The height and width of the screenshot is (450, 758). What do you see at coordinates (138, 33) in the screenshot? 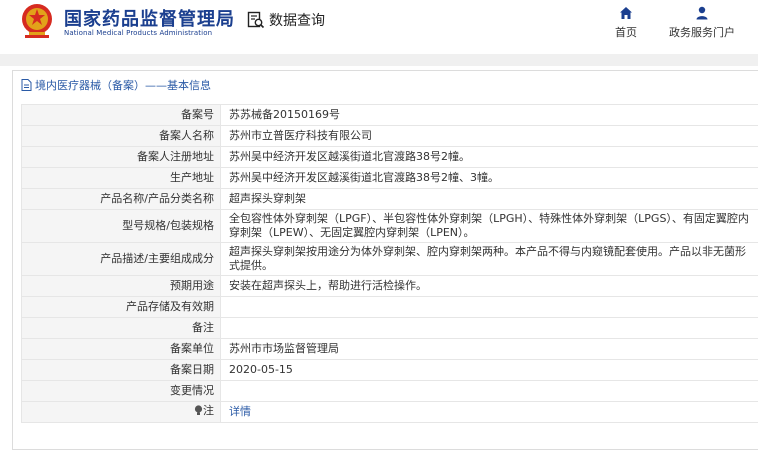
I see `brand-subtitle: National Medical Products Administration` at bounding box center [138, 33].